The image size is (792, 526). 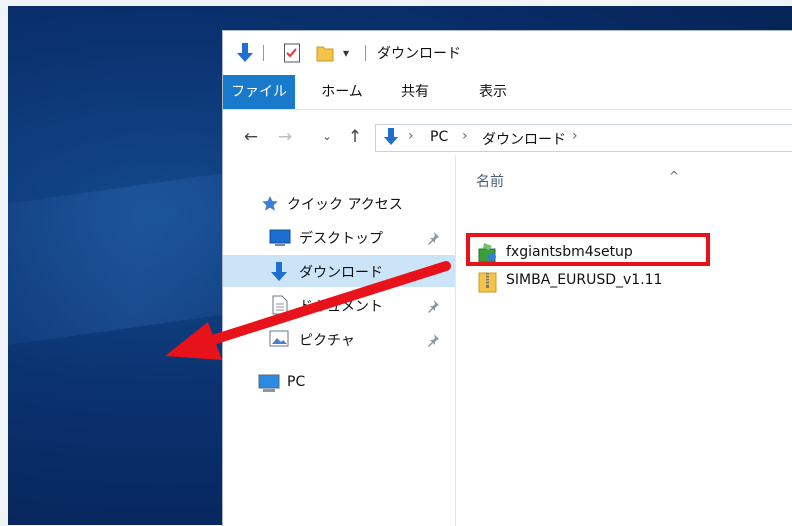 What do you see at coordinates (323, 305) in the screenshot?
I see `arrow-shaft` at bounding box center [323, 305].